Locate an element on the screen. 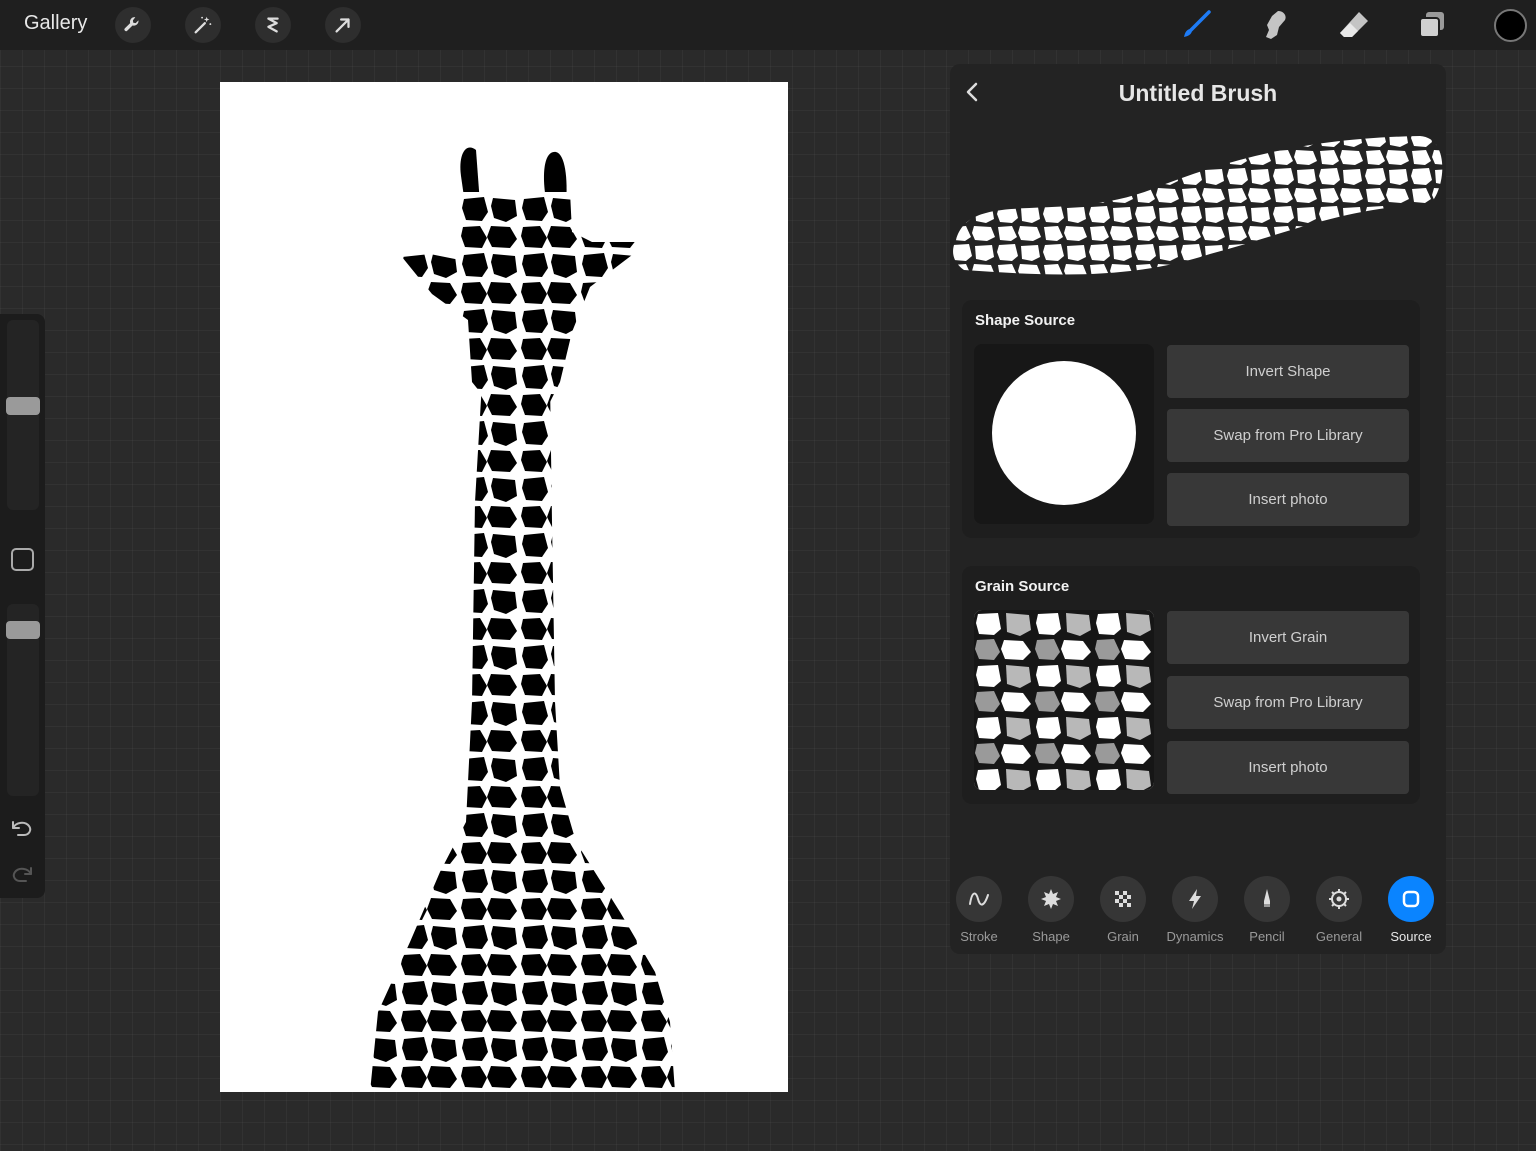  source-square-icon is located at coordinates (1411, 899).